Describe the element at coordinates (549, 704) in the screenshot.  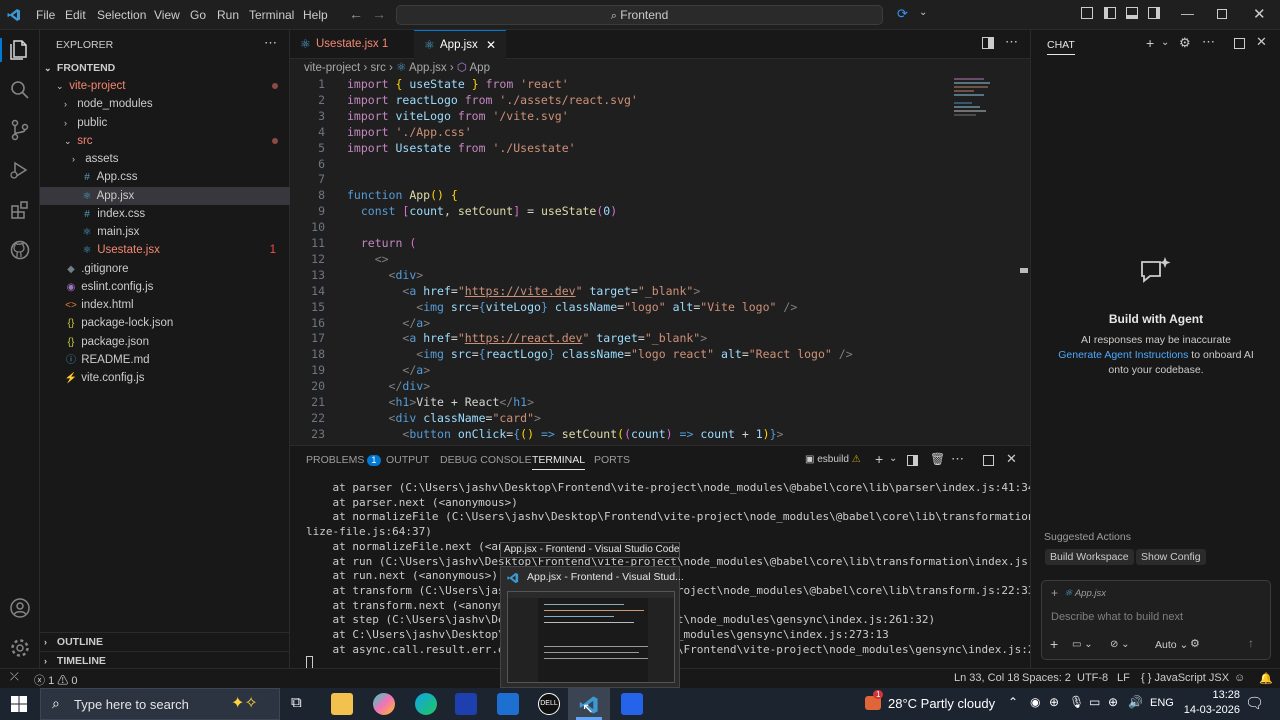
I see `dell-icon: DELL` at that location.